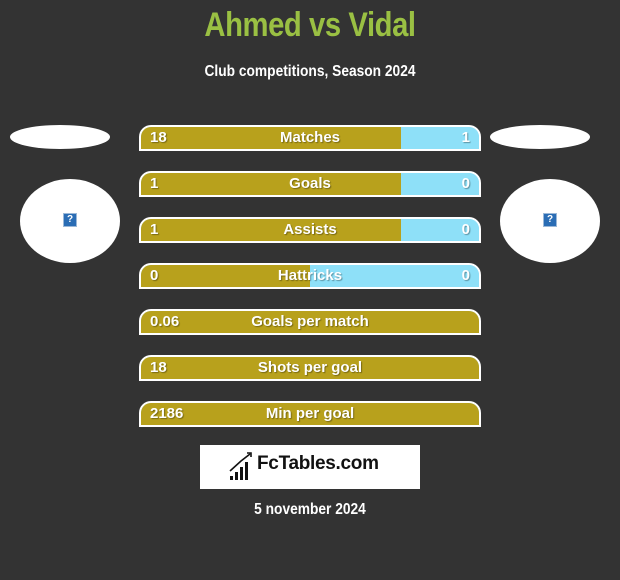  I want to click on brand-logo: FcTables.com, so click(310, 467).